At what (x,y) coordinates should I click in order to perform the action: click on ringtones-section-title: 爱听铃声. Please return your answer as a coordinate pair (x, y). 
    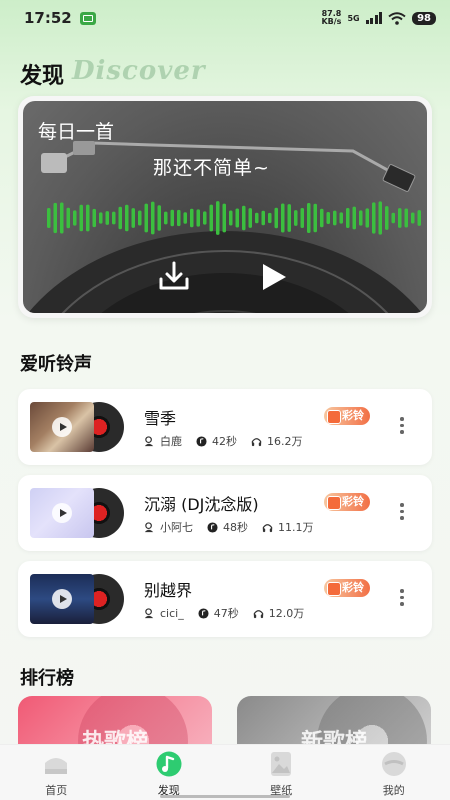
    Looking at the image, I should click on (56, 364).